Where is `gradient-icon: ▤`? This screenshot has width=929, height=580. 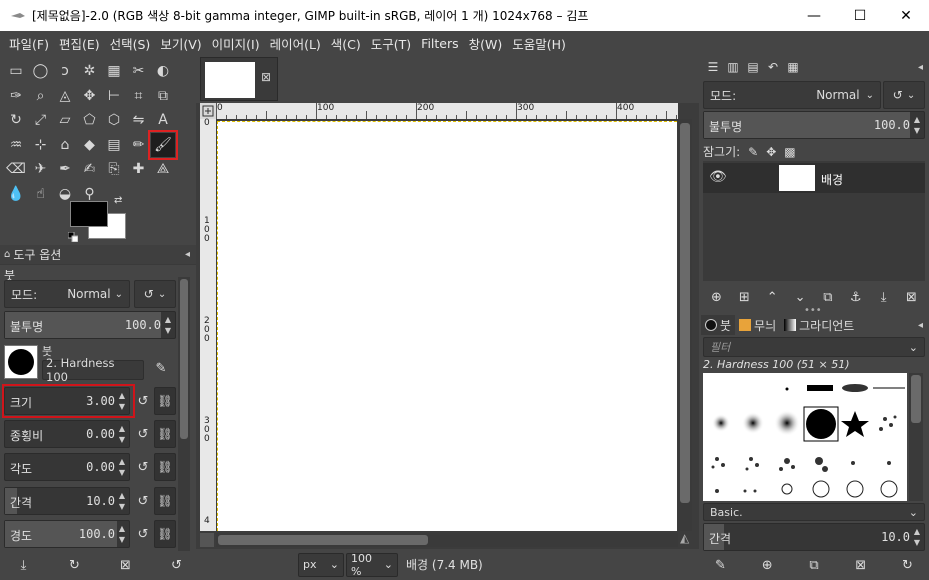 gradient-icon: ▤ is located at coordinates (114, 145).